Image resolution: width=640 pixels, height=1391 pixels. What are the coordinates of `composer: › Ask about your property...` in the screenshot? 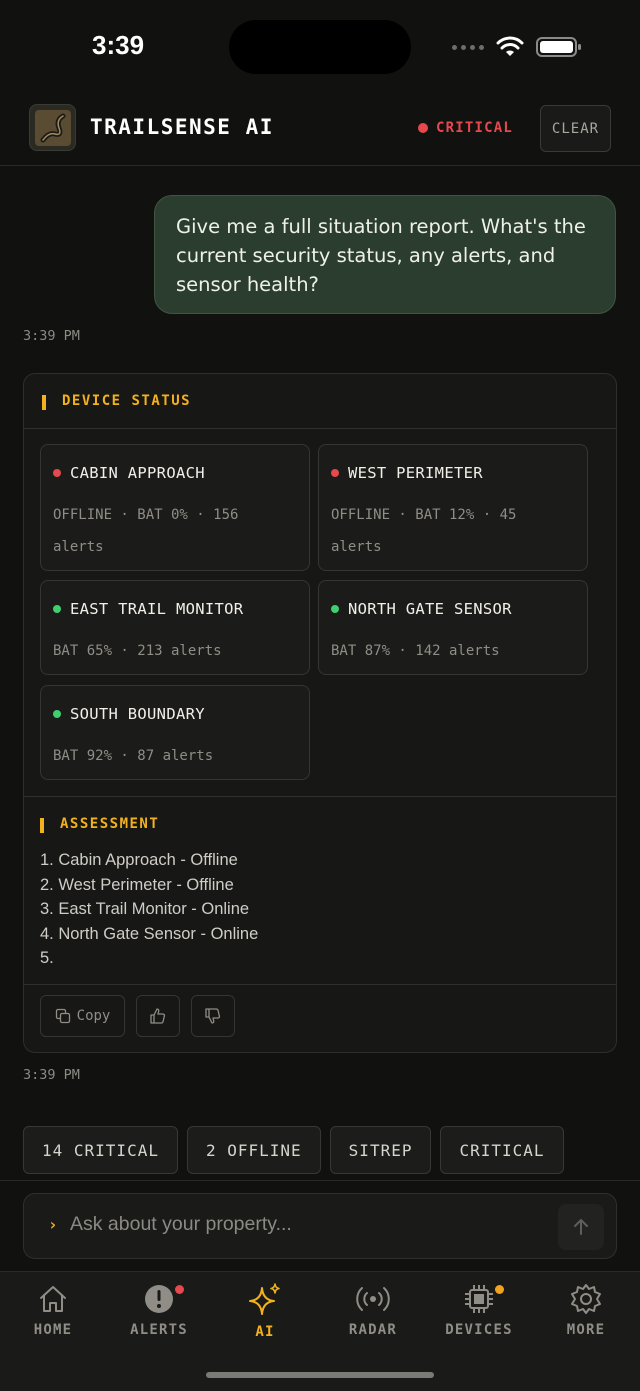 It's located at (320, 1225).